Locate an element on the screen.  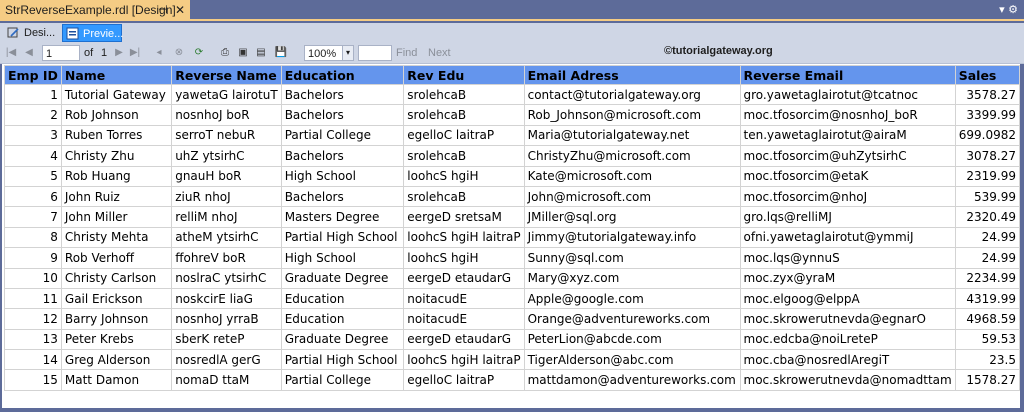
table-cell: moc.tfosorcim@uhZytsirhC is located at coordinates (847, 156).